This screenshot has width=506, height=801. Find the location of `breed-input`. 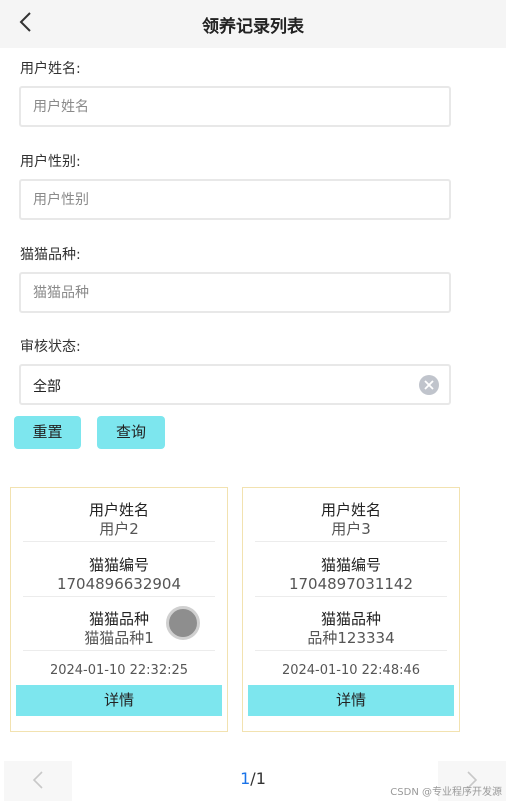

breed-input is located at coordinates (235, 292).